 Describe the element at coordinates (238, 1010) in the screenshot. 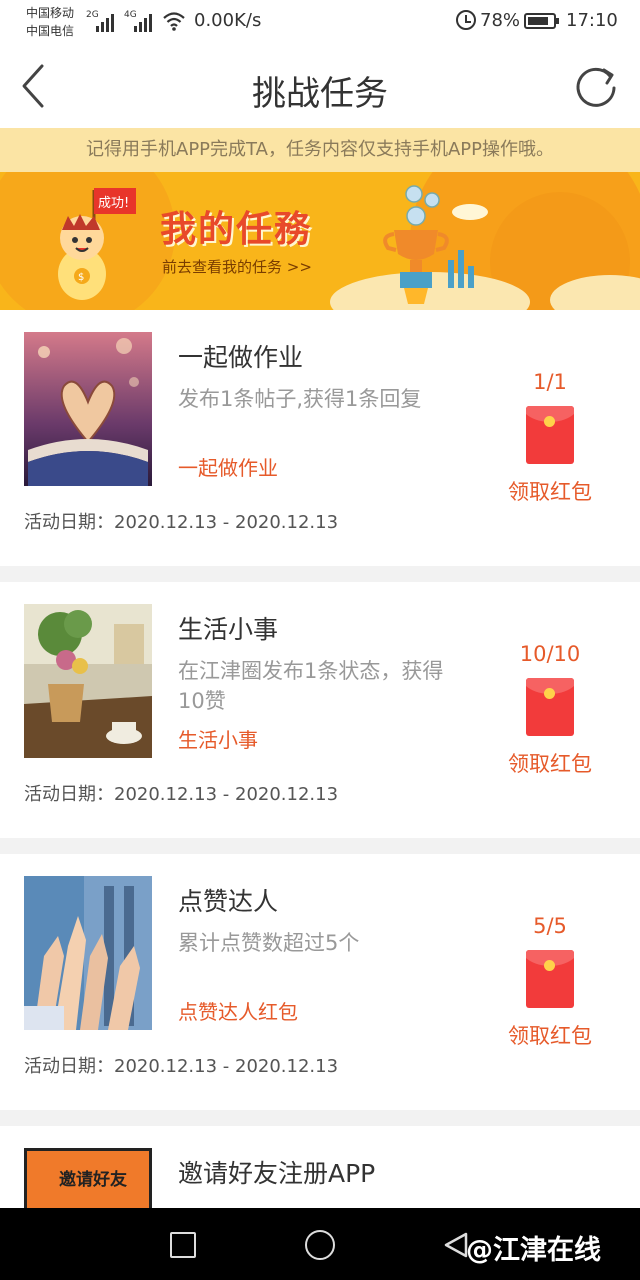

I see `task-link: 点赞达人红包` at that location.